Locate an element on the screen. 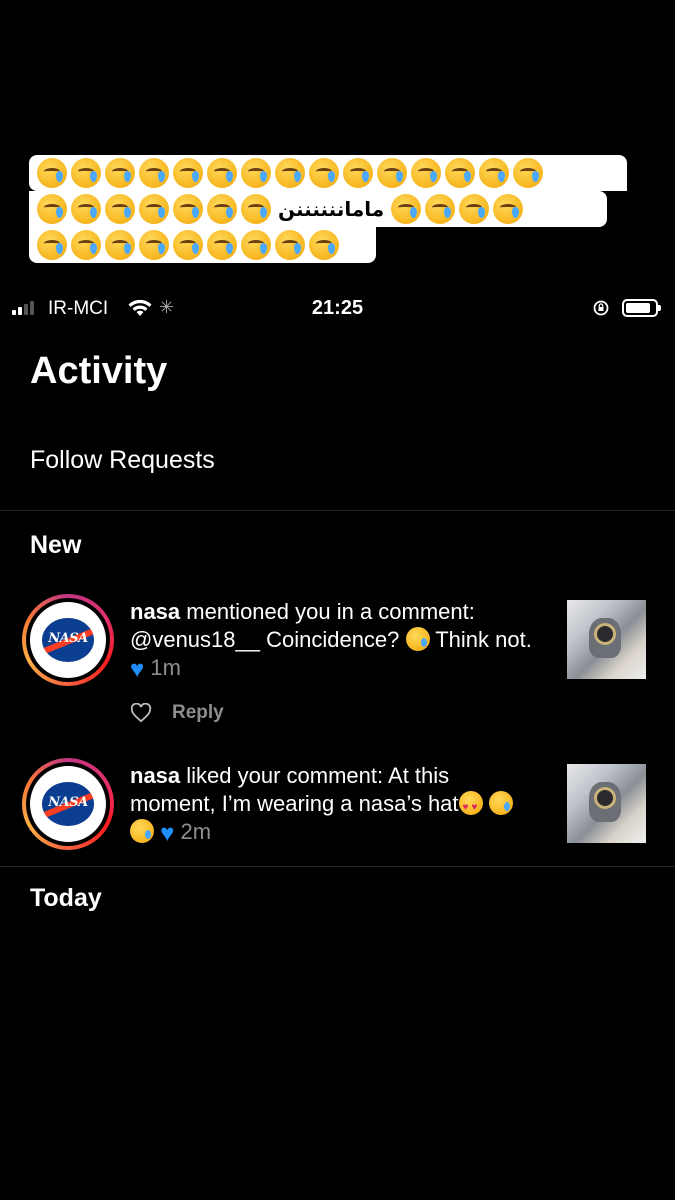  notification-time: 2m is located at coordinates (196, 831).